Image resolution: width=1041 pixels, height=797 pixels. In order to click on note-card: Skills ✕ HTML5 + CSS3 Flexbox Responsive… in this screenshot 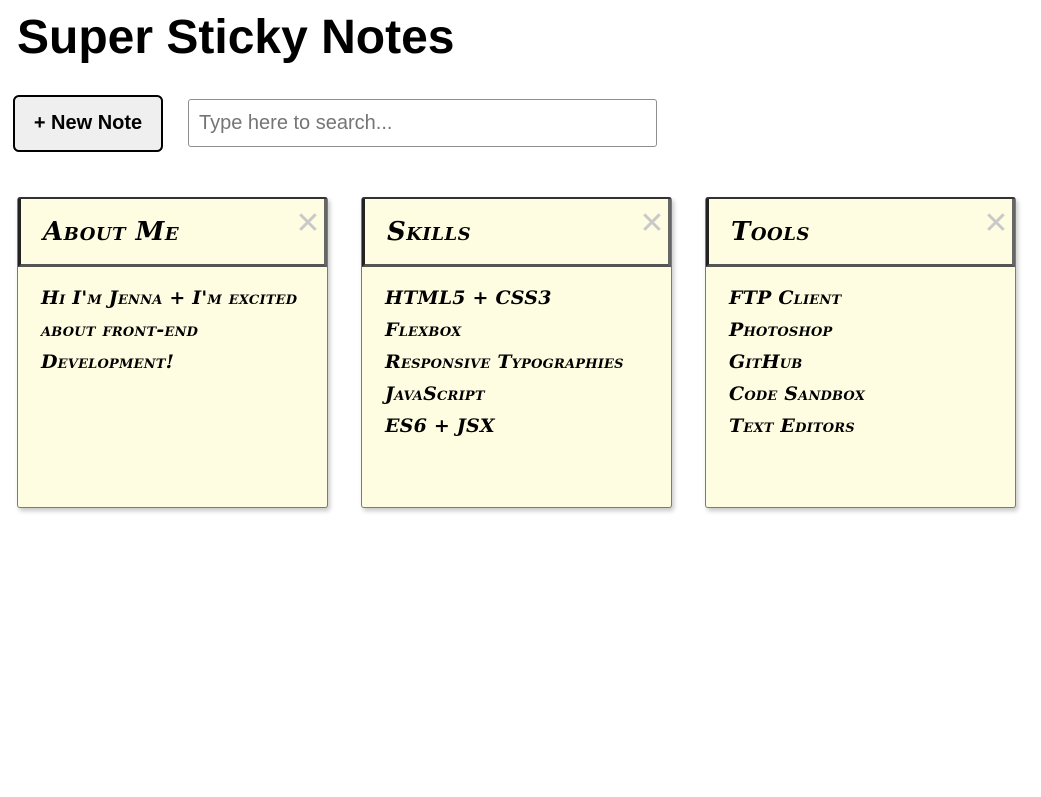, I will do `click(516, 352)`.